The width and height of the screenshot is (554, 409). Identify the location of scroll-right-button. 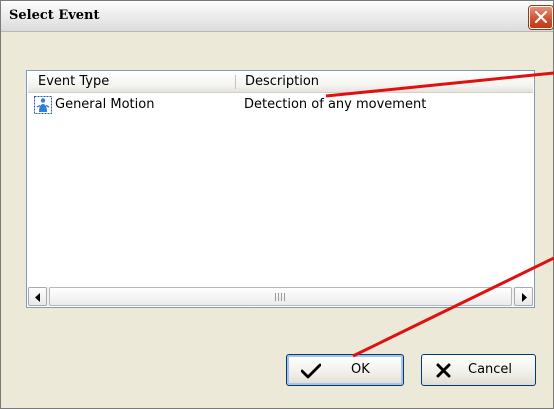
(523, 296).